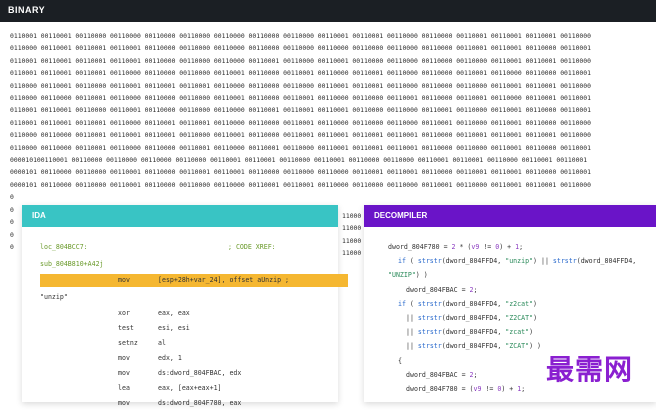 This screenshot has width=656, height=410. Describe the element at coordinates (455, 248) in the screenshot. I see `decompiler-line: dword_804F780 = 2 * (v9 != 0) + 1;` at that location.